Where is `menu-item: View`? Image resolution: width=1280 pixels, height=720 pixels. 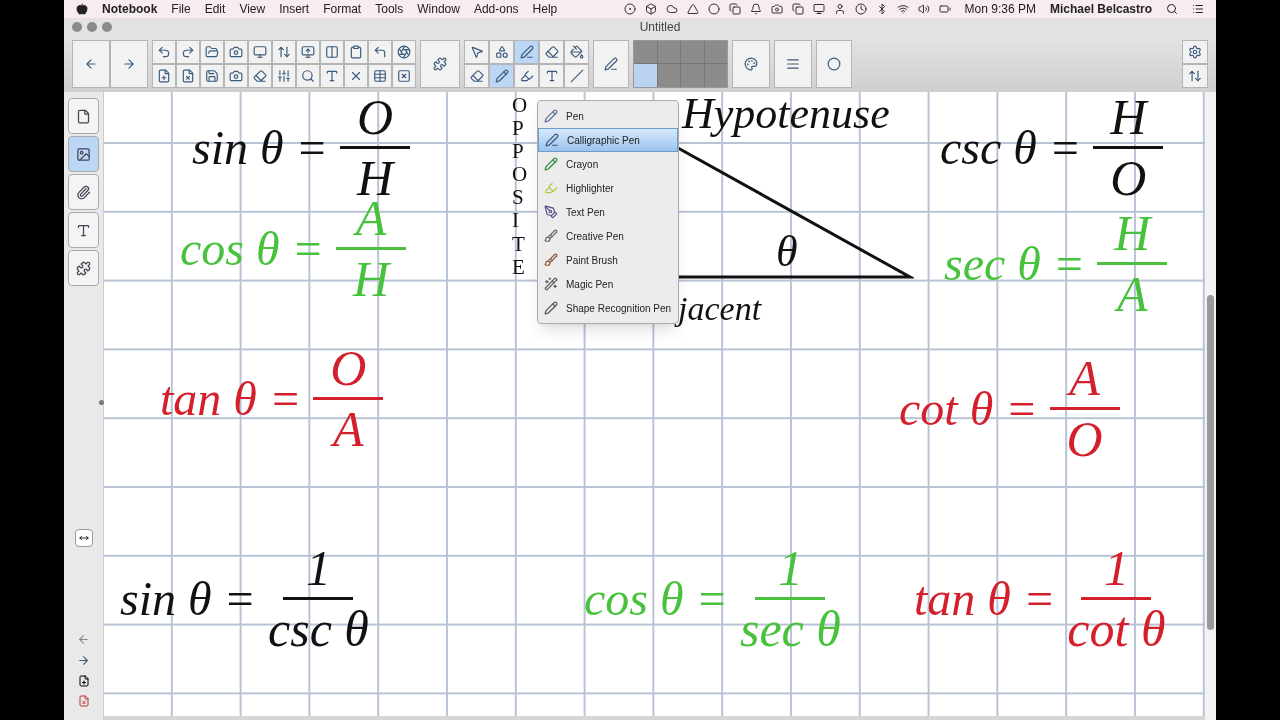 menu-item: View is located at coordinates (252, 9).